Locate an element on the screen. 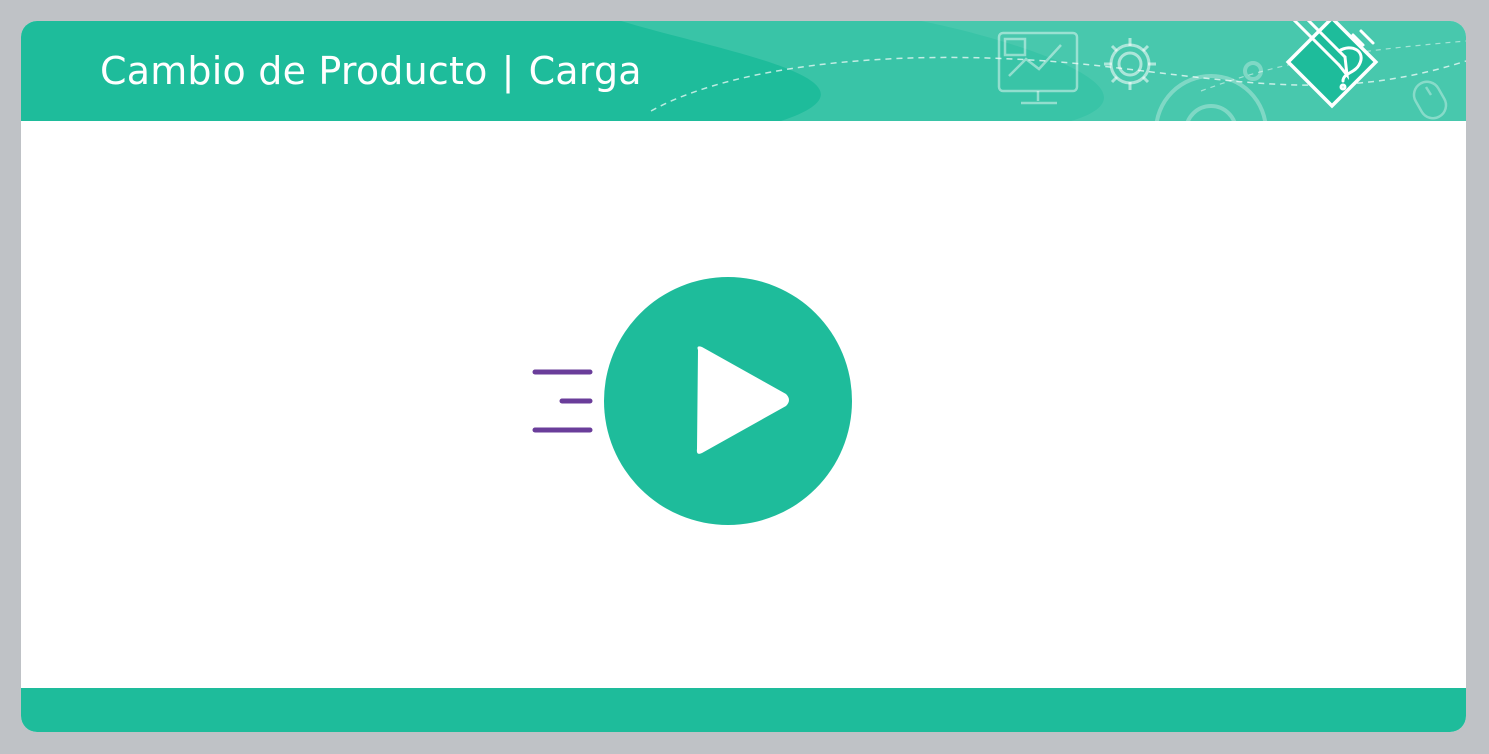 The height and width of the screenshot is (754, 1489). title-main: Cambio de Producto is located at coordinates (294, 71).